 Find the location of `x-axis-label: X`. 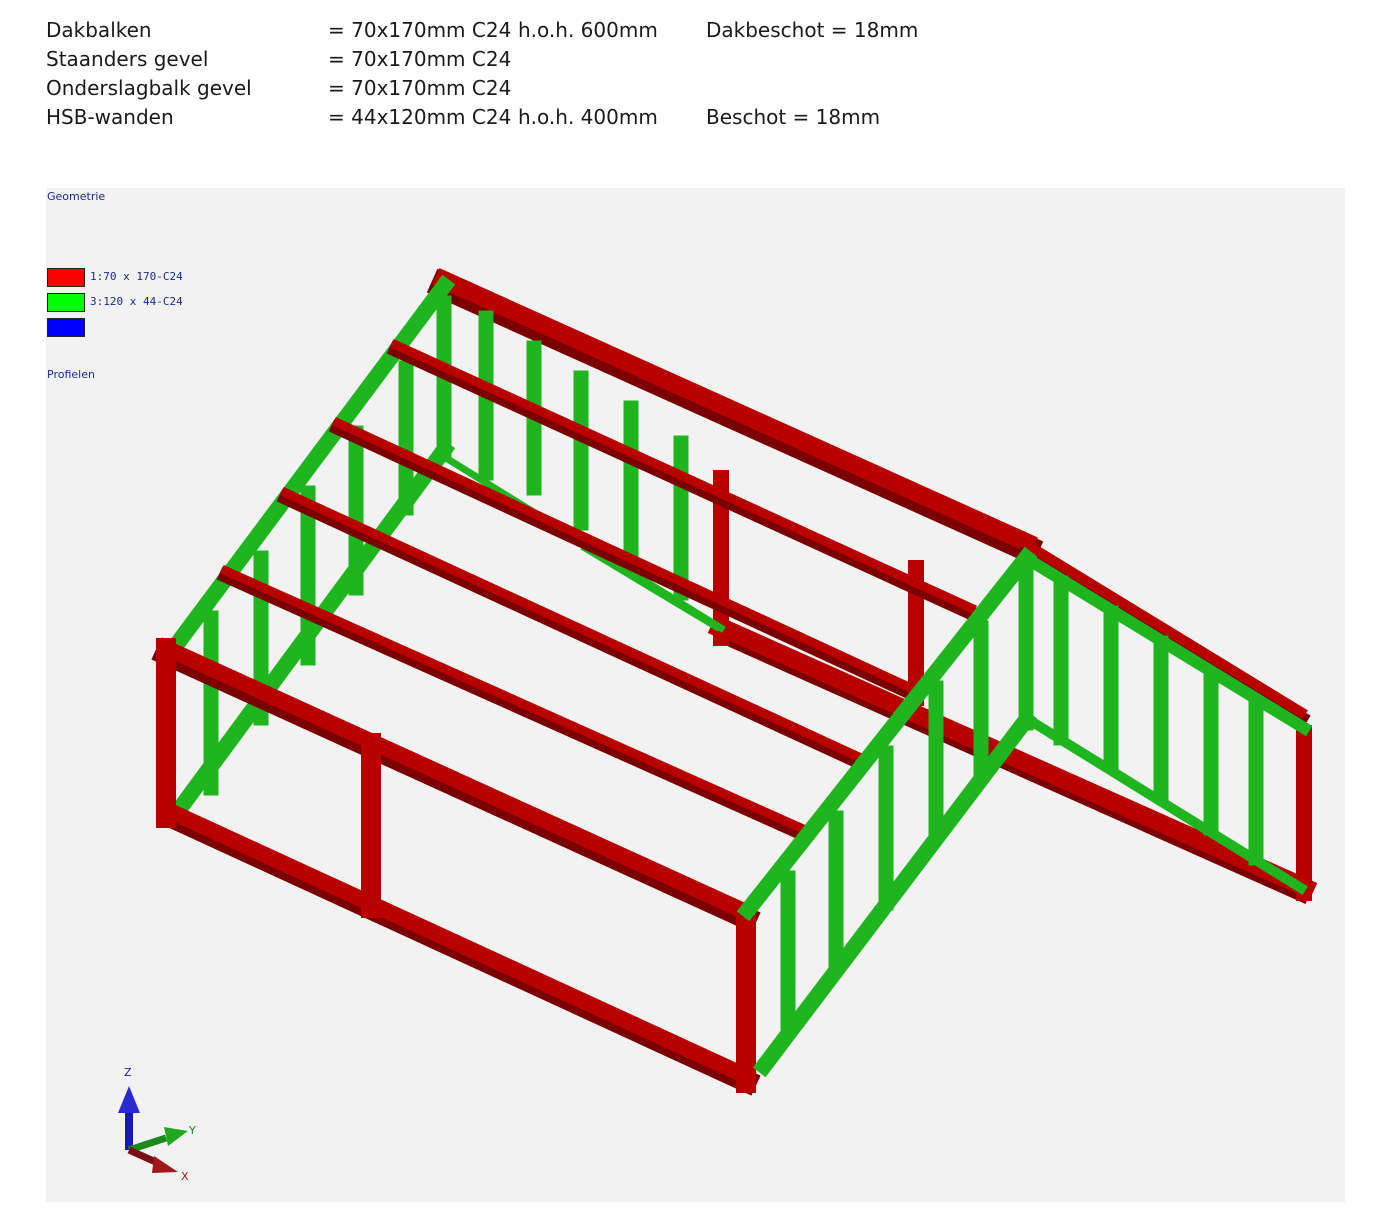

x-axis-label: X is located at coordinates (185, 1176).